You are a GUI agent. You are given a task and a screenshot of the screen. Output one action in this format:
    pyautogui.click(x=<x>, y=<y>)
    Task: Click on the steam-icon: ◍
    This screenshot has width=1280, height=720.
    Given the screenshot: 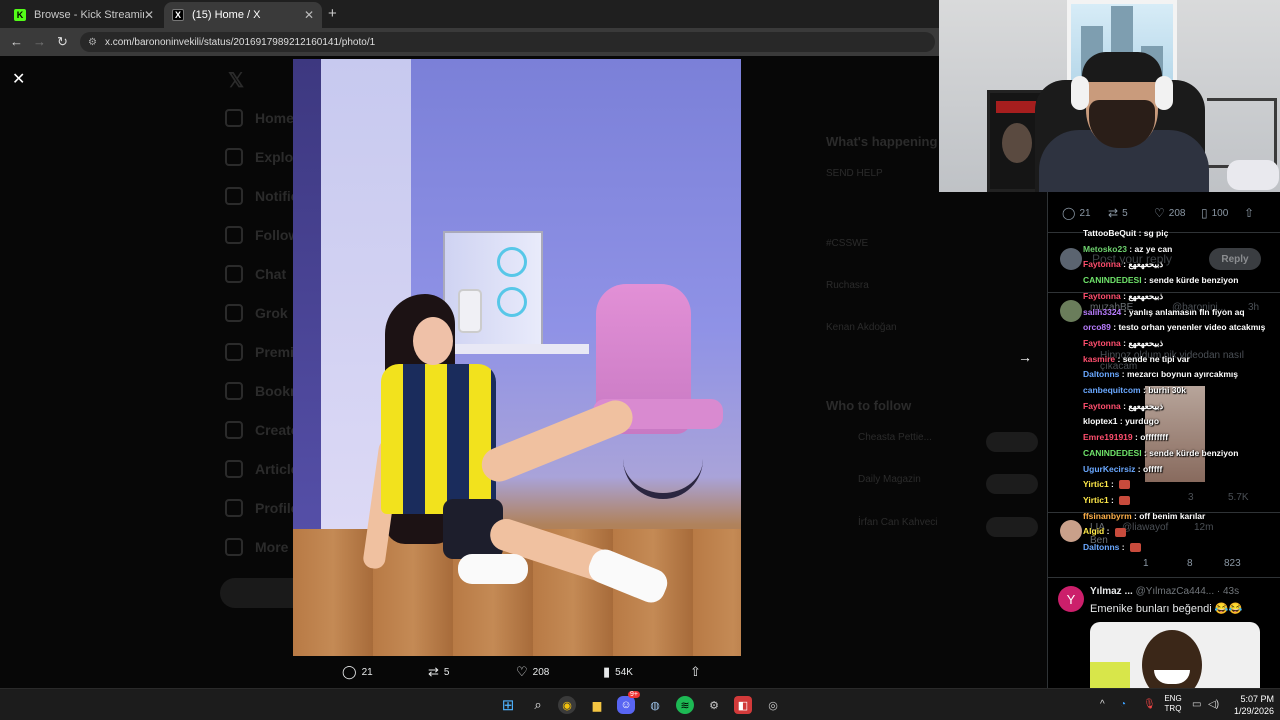 What is the action you would take?
    pyautogui.click(x=655, y=705)
    